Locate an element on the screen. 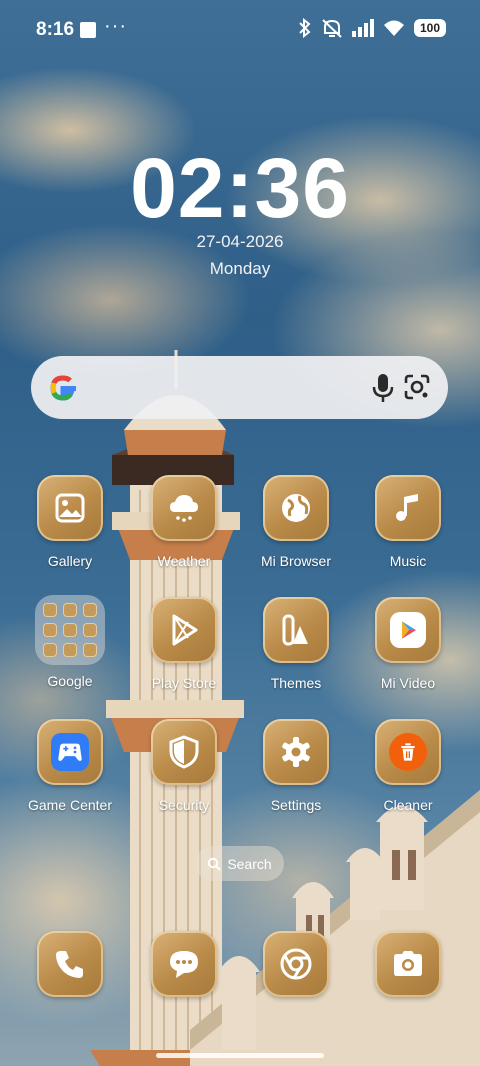 Image resolution: width=480 pixels, height=1066 pixels. status-icons: 100 is located at coordinates (372, 28).